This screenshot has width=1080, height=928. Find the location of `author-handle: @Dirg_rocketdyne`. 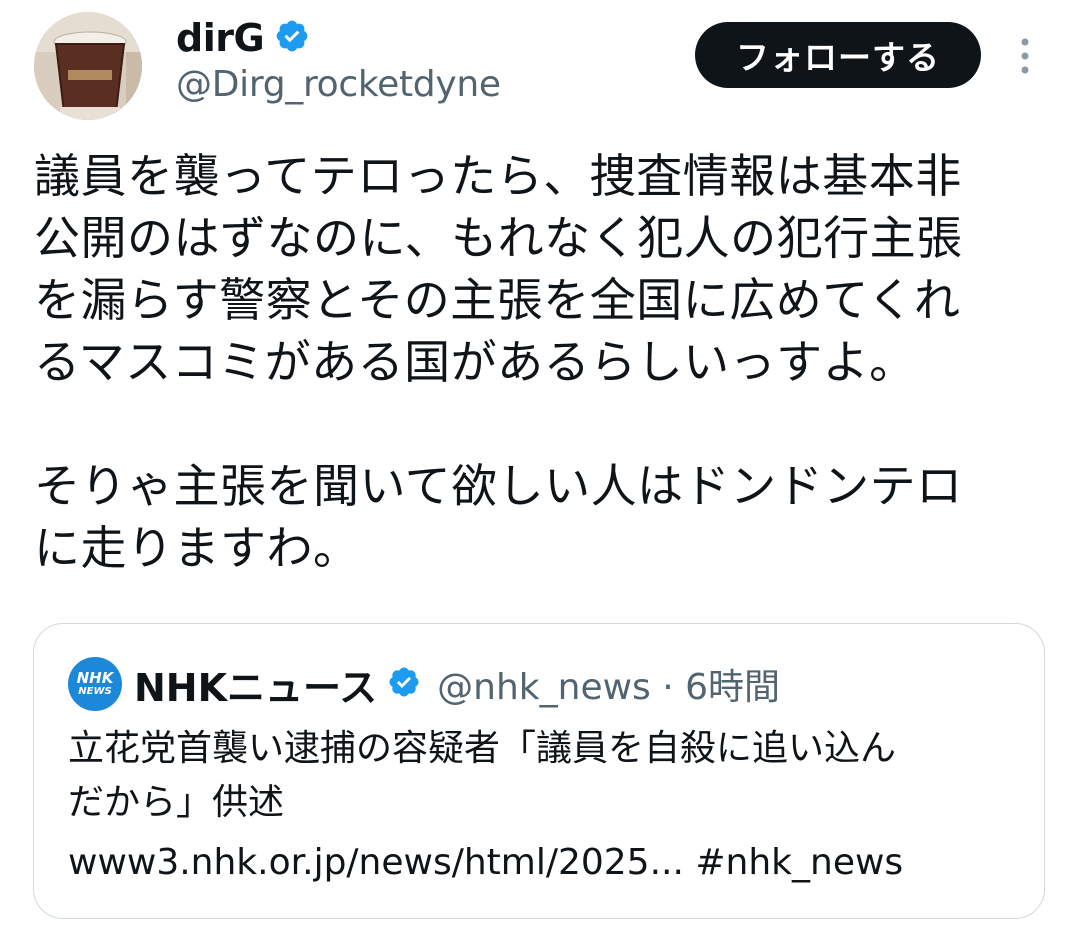

author-handle: @Dirg_rocketdyne is located at coordinates (338, 84).